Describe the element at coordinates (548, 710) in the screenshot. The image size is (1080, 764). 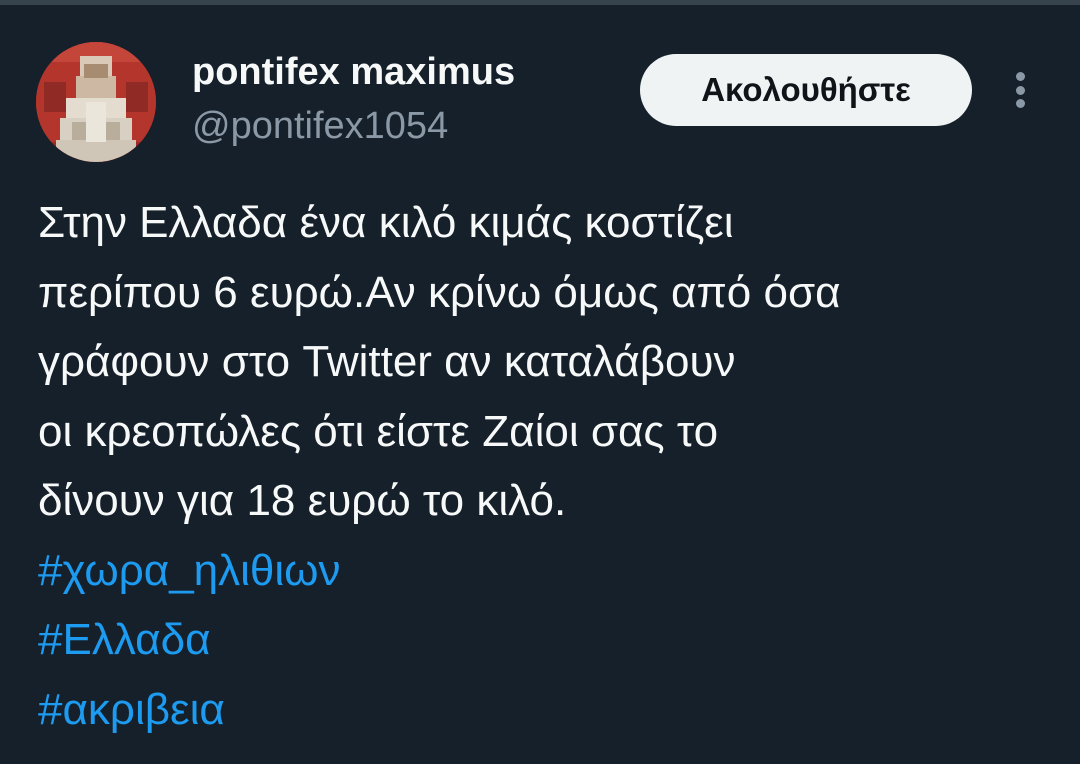
I see `hashtag-link: #ακριβεια` at that location.